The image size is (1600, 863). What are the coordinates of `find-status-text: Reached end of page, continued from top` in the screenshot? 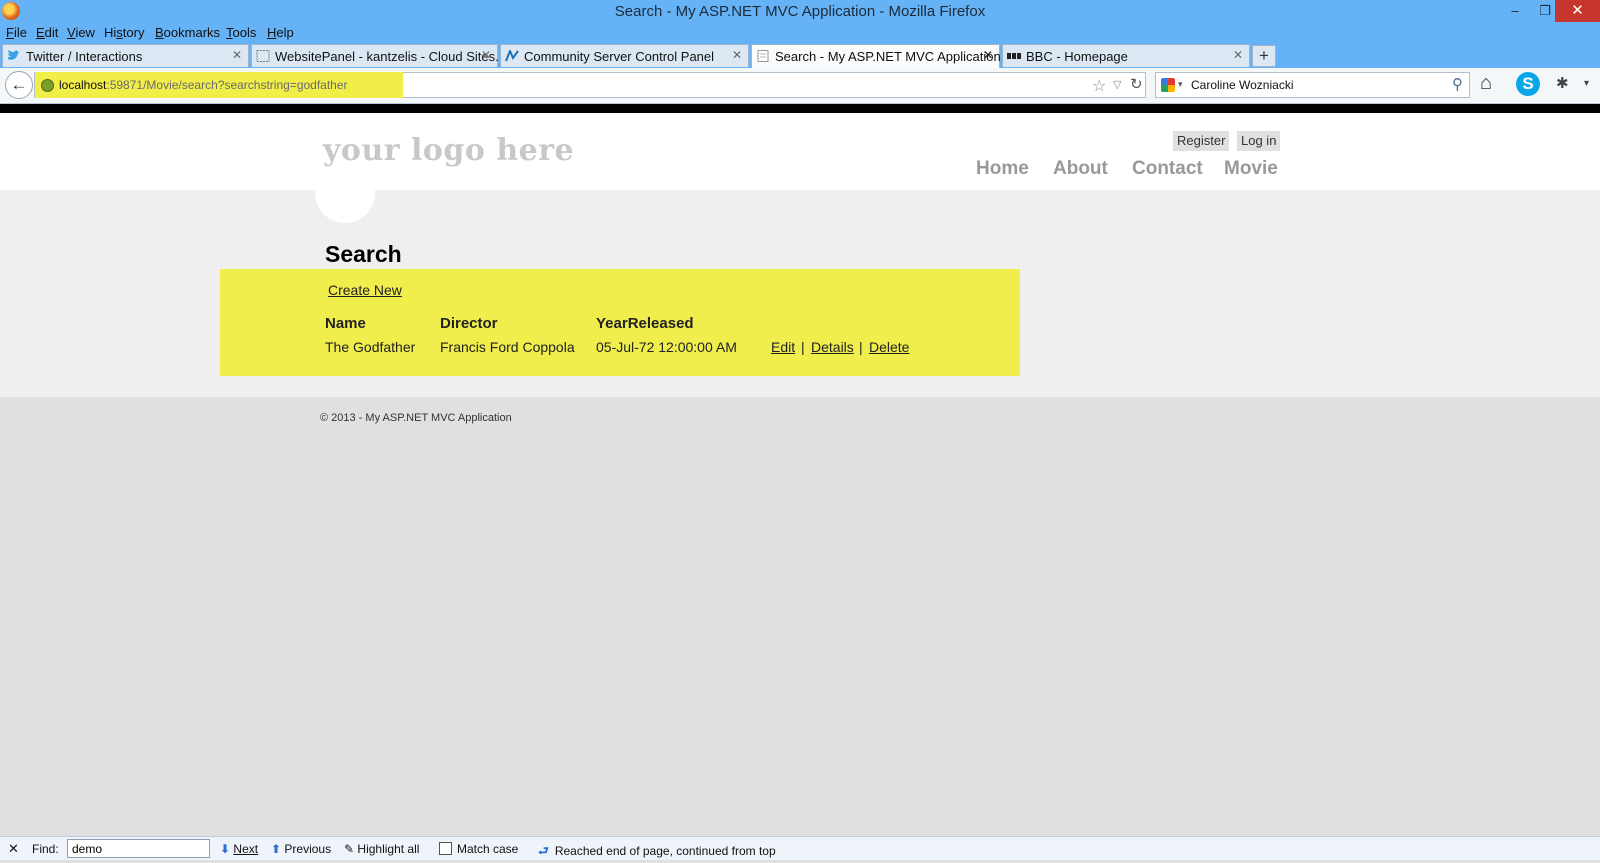 It's located at (665, 851).